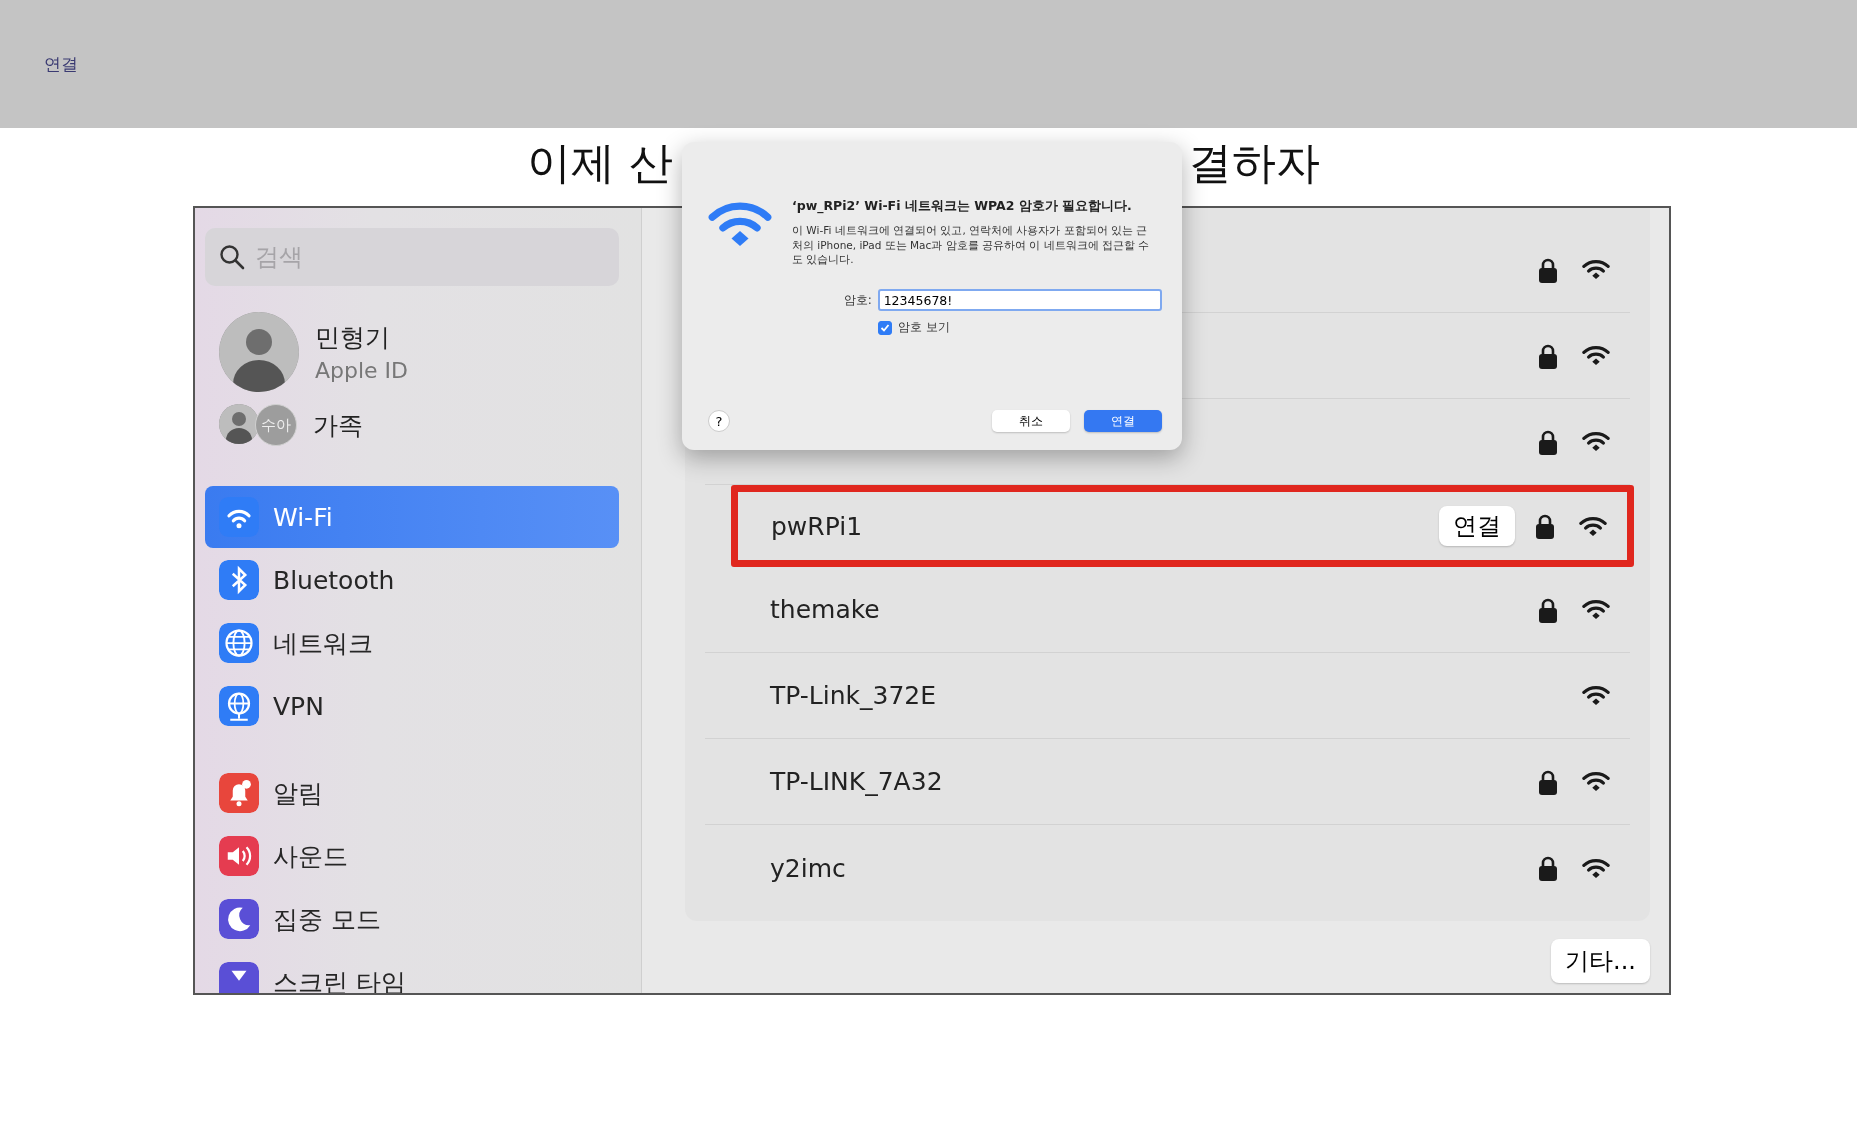 The image size is (1857, 1125). Describe the element at coordinates (854, 695) in the screenshot. I see `network-name: TP-Link_372E` at that location.